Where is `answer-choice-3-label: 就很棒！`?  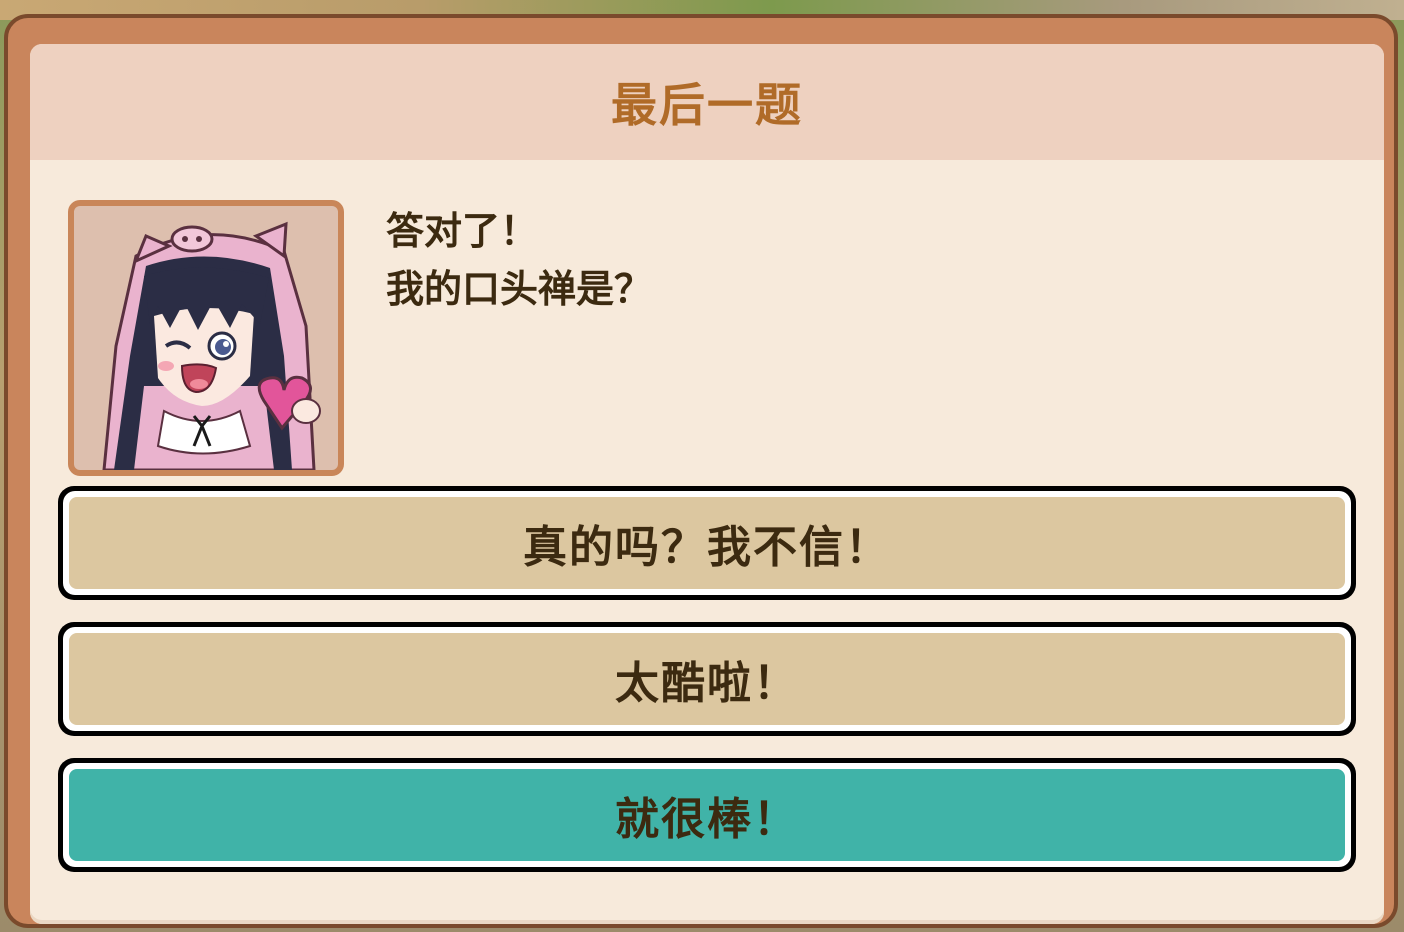 answer-choice-3-label: 就很棒！ is located at coordinates (707, 815).